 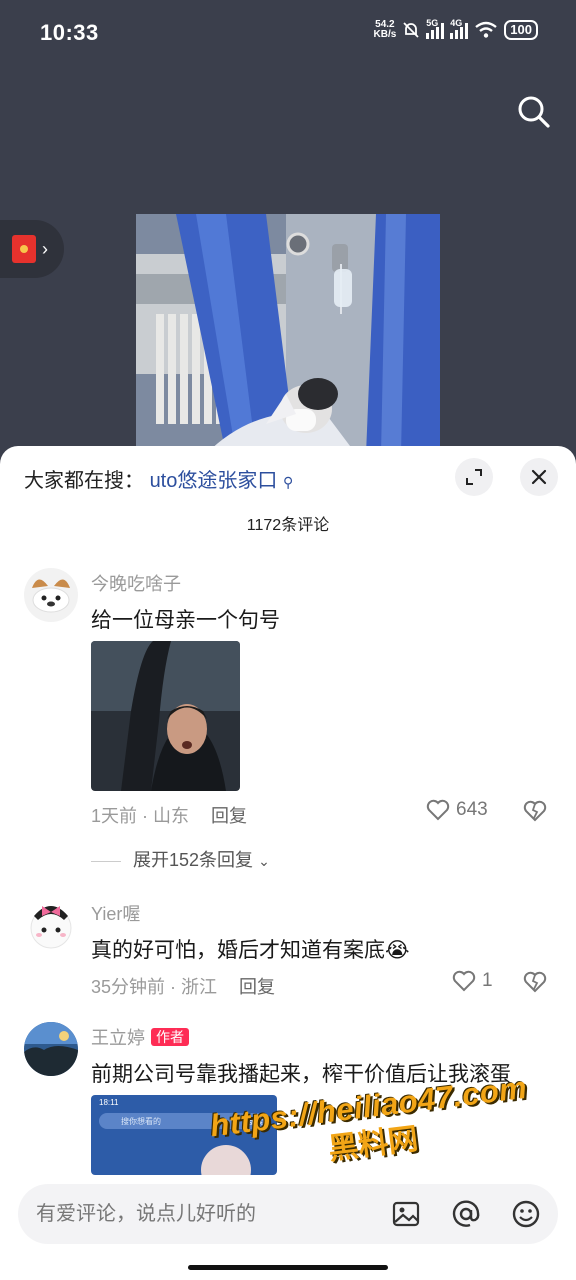 I want to click on status-bar: 10:33 54.2 KB/s 5G 4G 100, so click(x=288, y=33).